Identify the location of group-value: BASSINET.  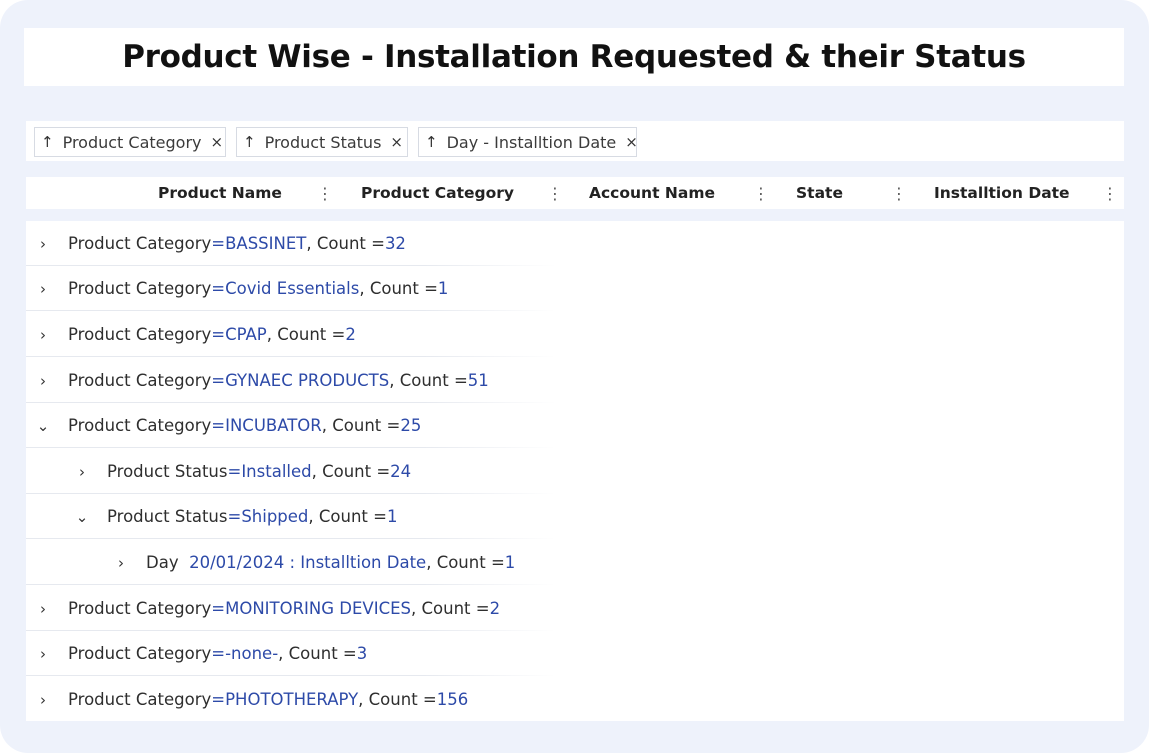
(266, 243).